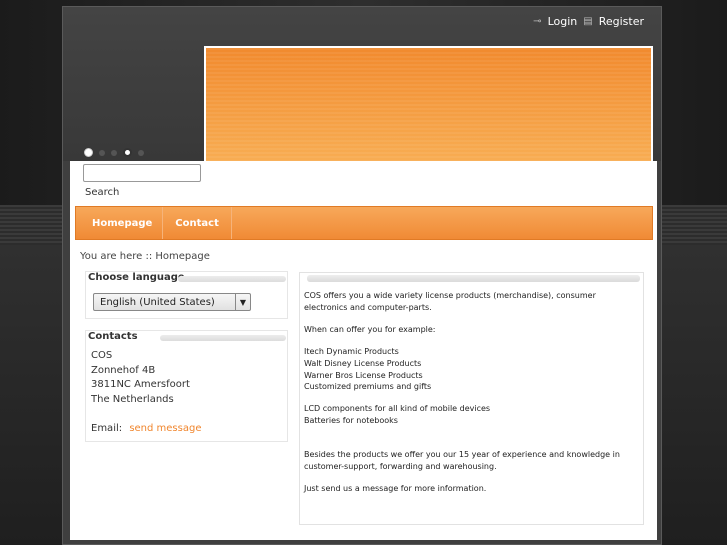  What do you see at coordinates (473, 278) in the screenshot?
I see `main-title-bar` at bounding box center [473, 278].